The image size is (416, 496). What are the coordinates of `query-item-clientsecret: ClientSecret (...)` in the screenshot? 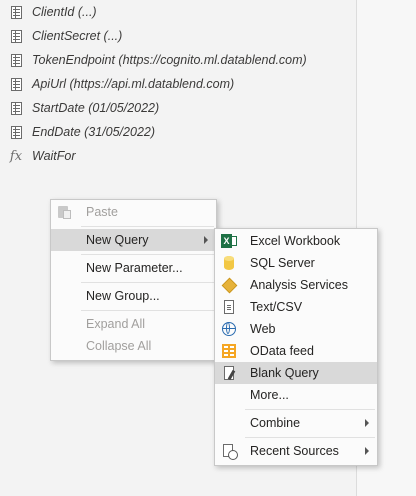 It's located at (178, 36).